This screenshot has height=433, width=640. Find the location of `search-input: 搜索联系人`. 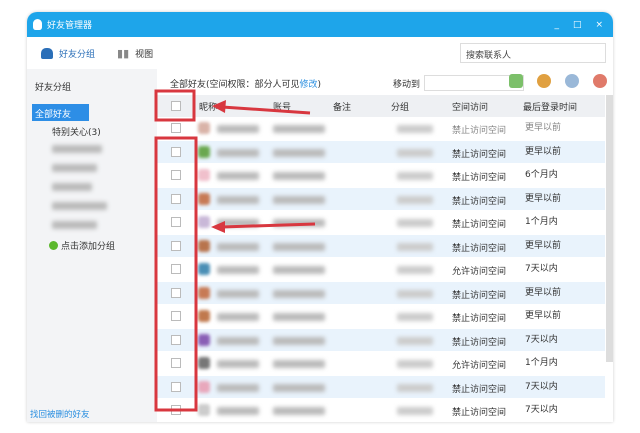

search-input: 搜索联系人 is located at coordinates (533, 53).